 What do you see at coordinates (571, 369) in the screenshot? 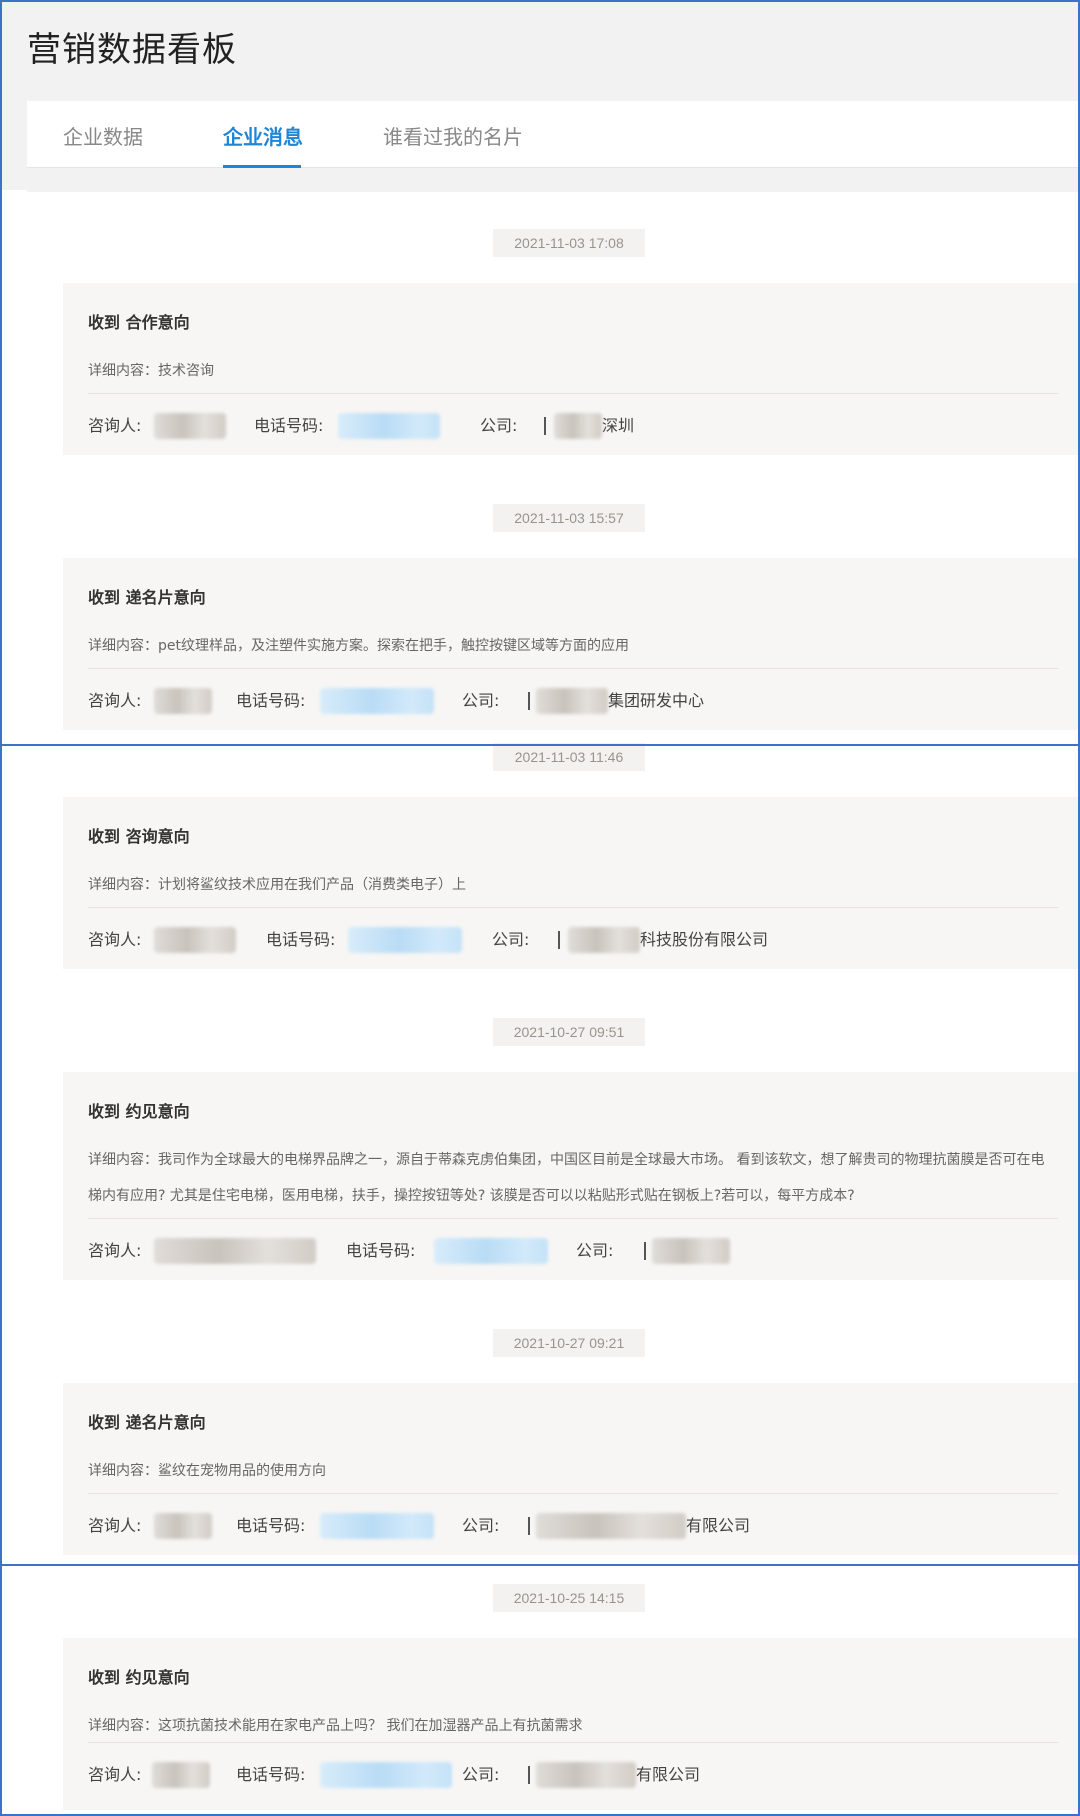
I see `message-card: 收到 合作意向 详细内容：技术咨询 咨询人: 电话号码: 公司: 深圳` at bounding box center [571, 369].